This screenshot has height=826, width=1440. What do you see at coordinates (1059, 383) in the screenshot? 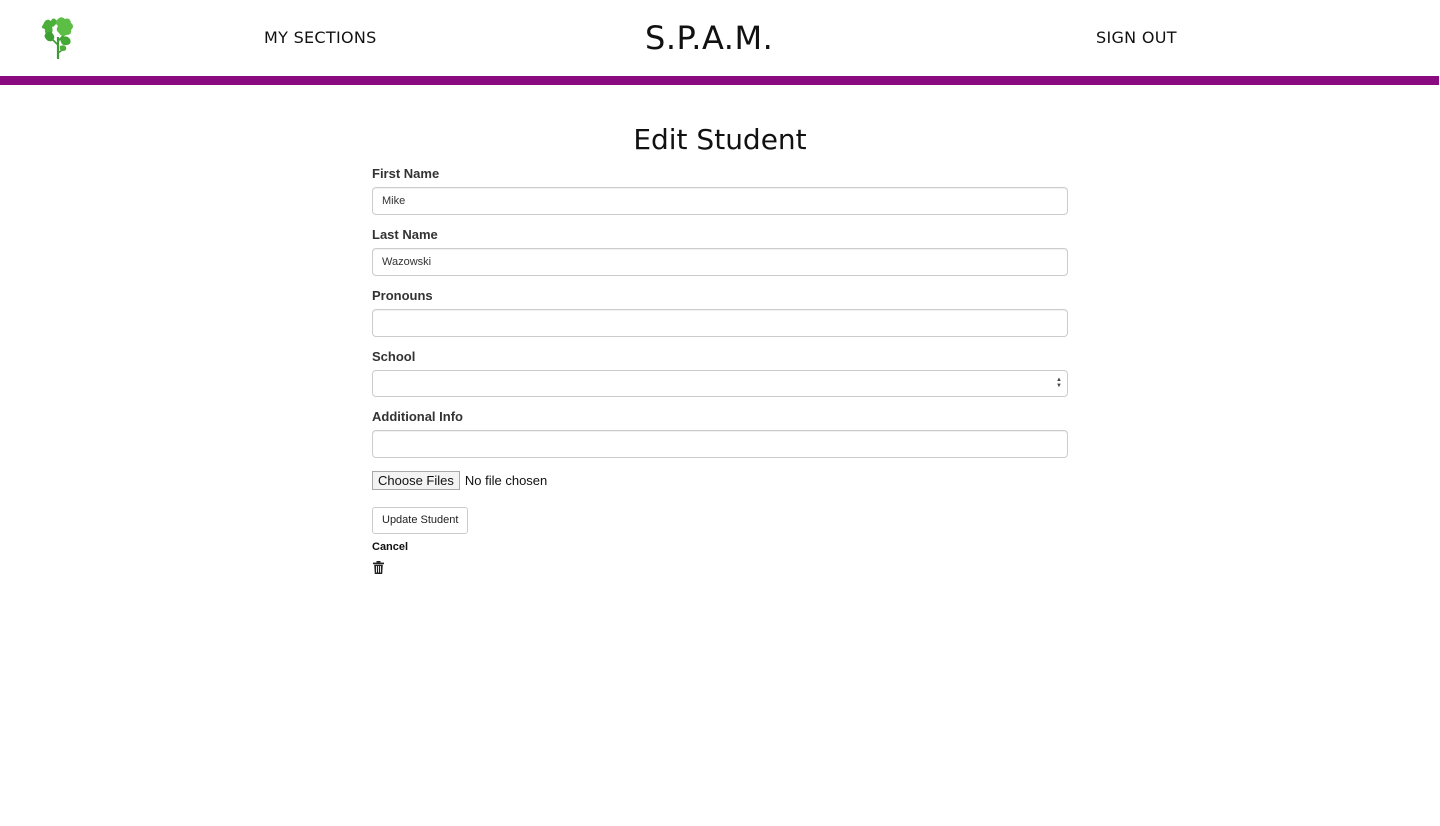
I see `select-arrows-icon: ▲ ▼` at bounding box center [1059, 383].